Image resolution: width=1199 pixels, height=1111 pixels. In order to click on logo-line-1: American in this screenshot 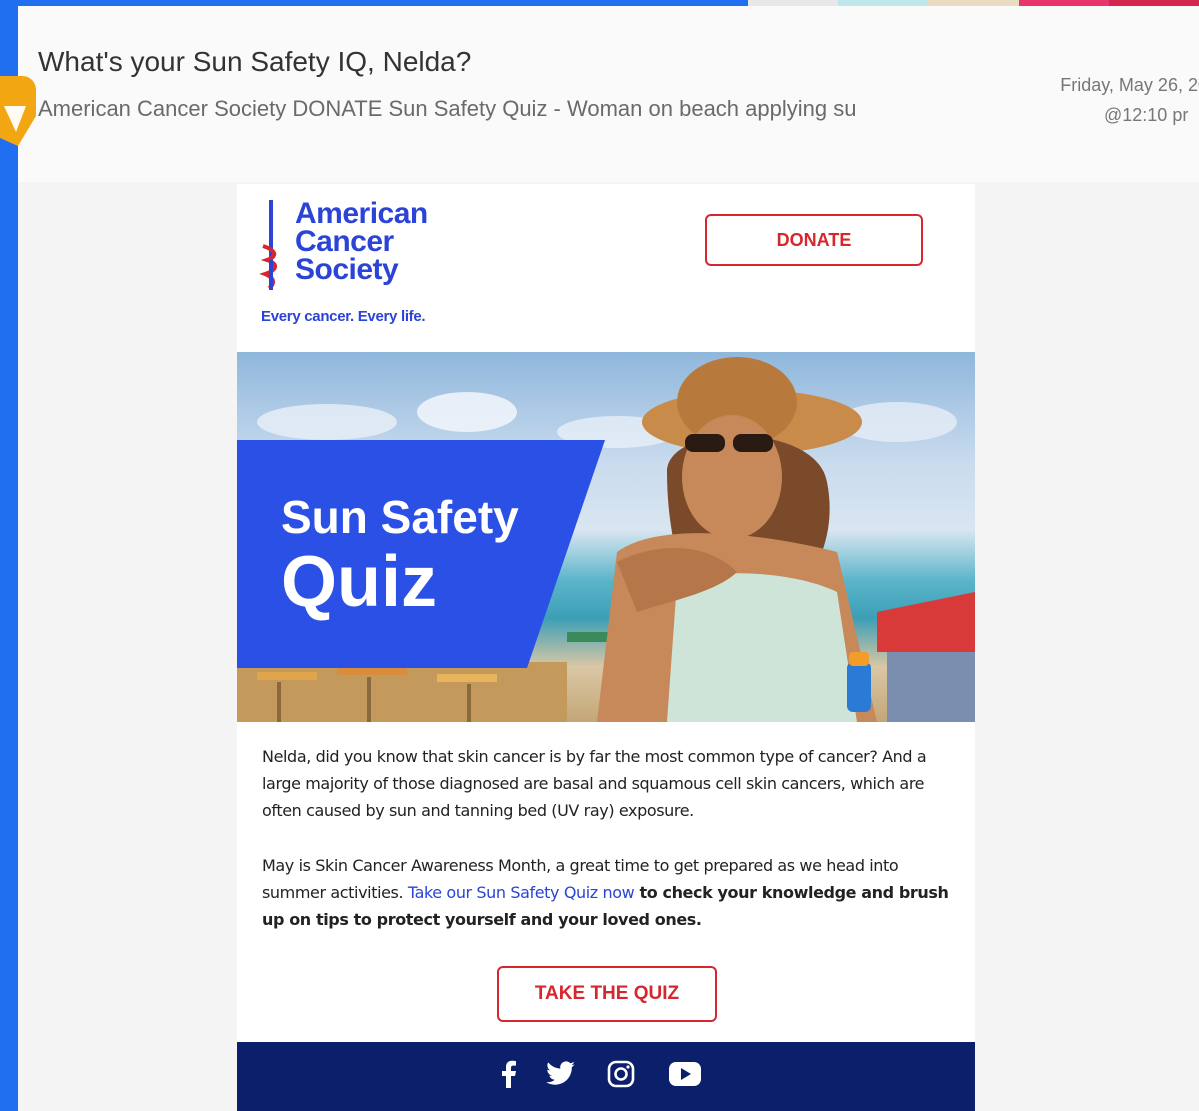, I will do `click(361, 213)`.